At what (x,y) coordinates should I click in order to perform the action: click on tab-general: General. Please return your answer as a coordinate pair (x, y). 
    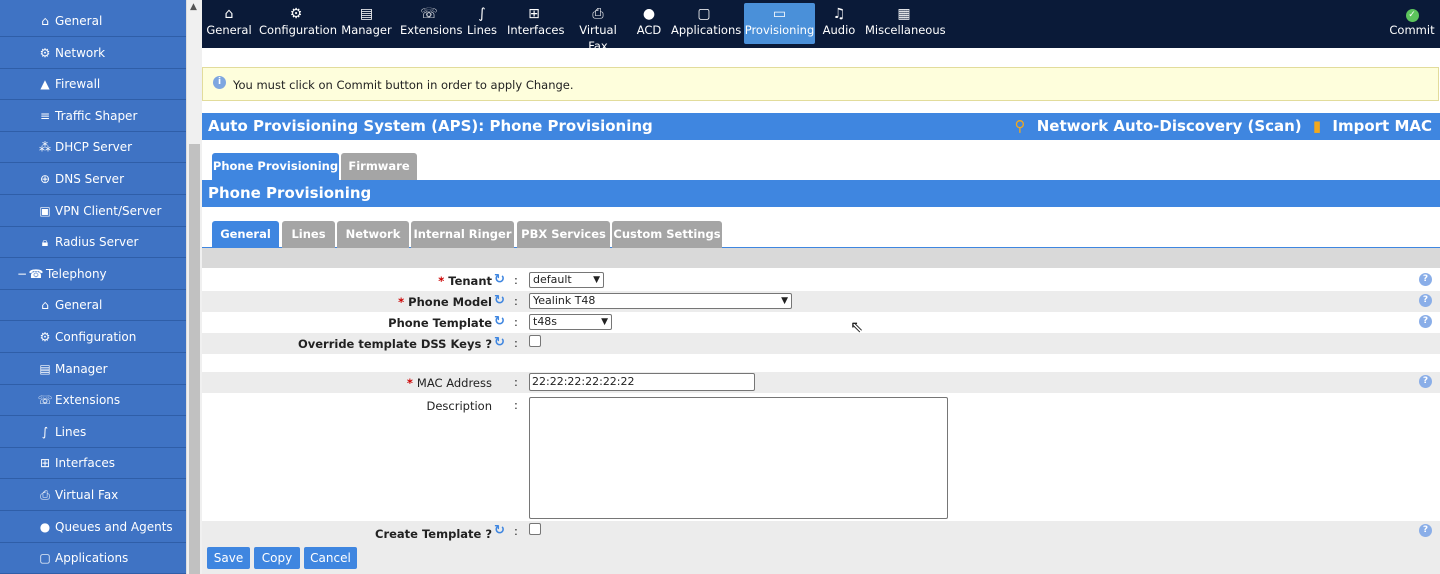
    Looking at the image, I should click on (245, 234).